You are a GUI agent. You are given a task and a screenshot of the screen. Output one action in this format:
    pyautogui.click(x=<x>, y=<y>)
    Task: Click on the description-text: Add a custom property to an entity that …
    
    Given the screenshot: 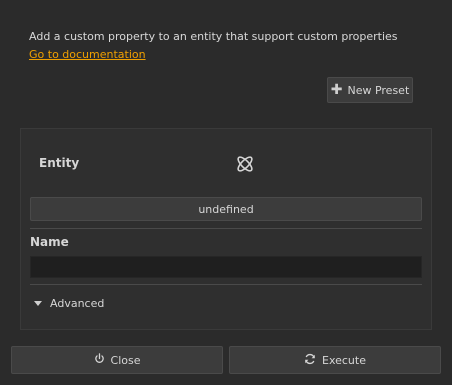 What is the action you would take?
    pyautogui.click(x=213, y=36)
    